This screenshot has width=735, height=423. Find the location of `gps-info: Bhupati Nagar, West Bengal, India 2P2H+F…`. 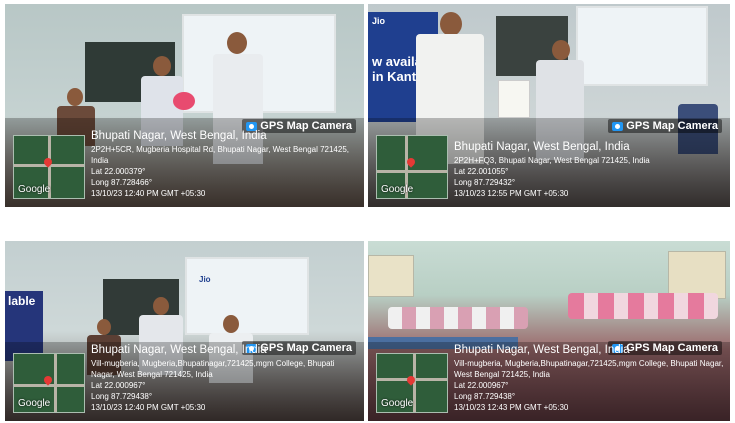

gps-info: Bhupati Nagar, West Bengal, India 2P2H+F… is located at coordinates (589, 170).